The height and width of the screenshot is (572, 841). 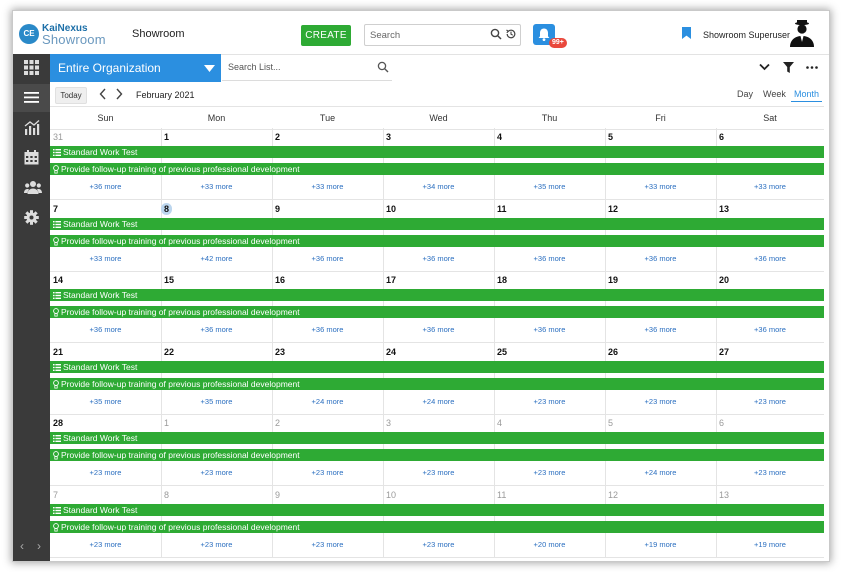 What do you see at coordinates (764, 67) in the screenshot?
I see `chevron-down-icon` at bounding box center [764, 67].